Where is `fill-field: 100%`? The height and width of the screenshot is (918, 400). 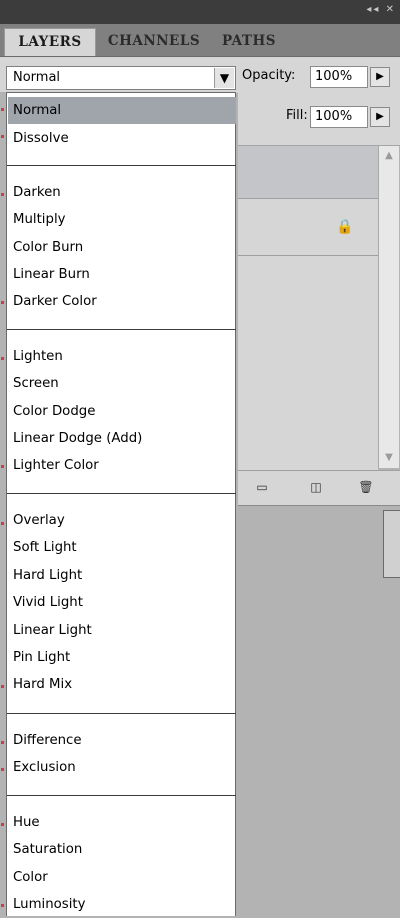 fill-field: 100% is located at coordinates (339, 117).